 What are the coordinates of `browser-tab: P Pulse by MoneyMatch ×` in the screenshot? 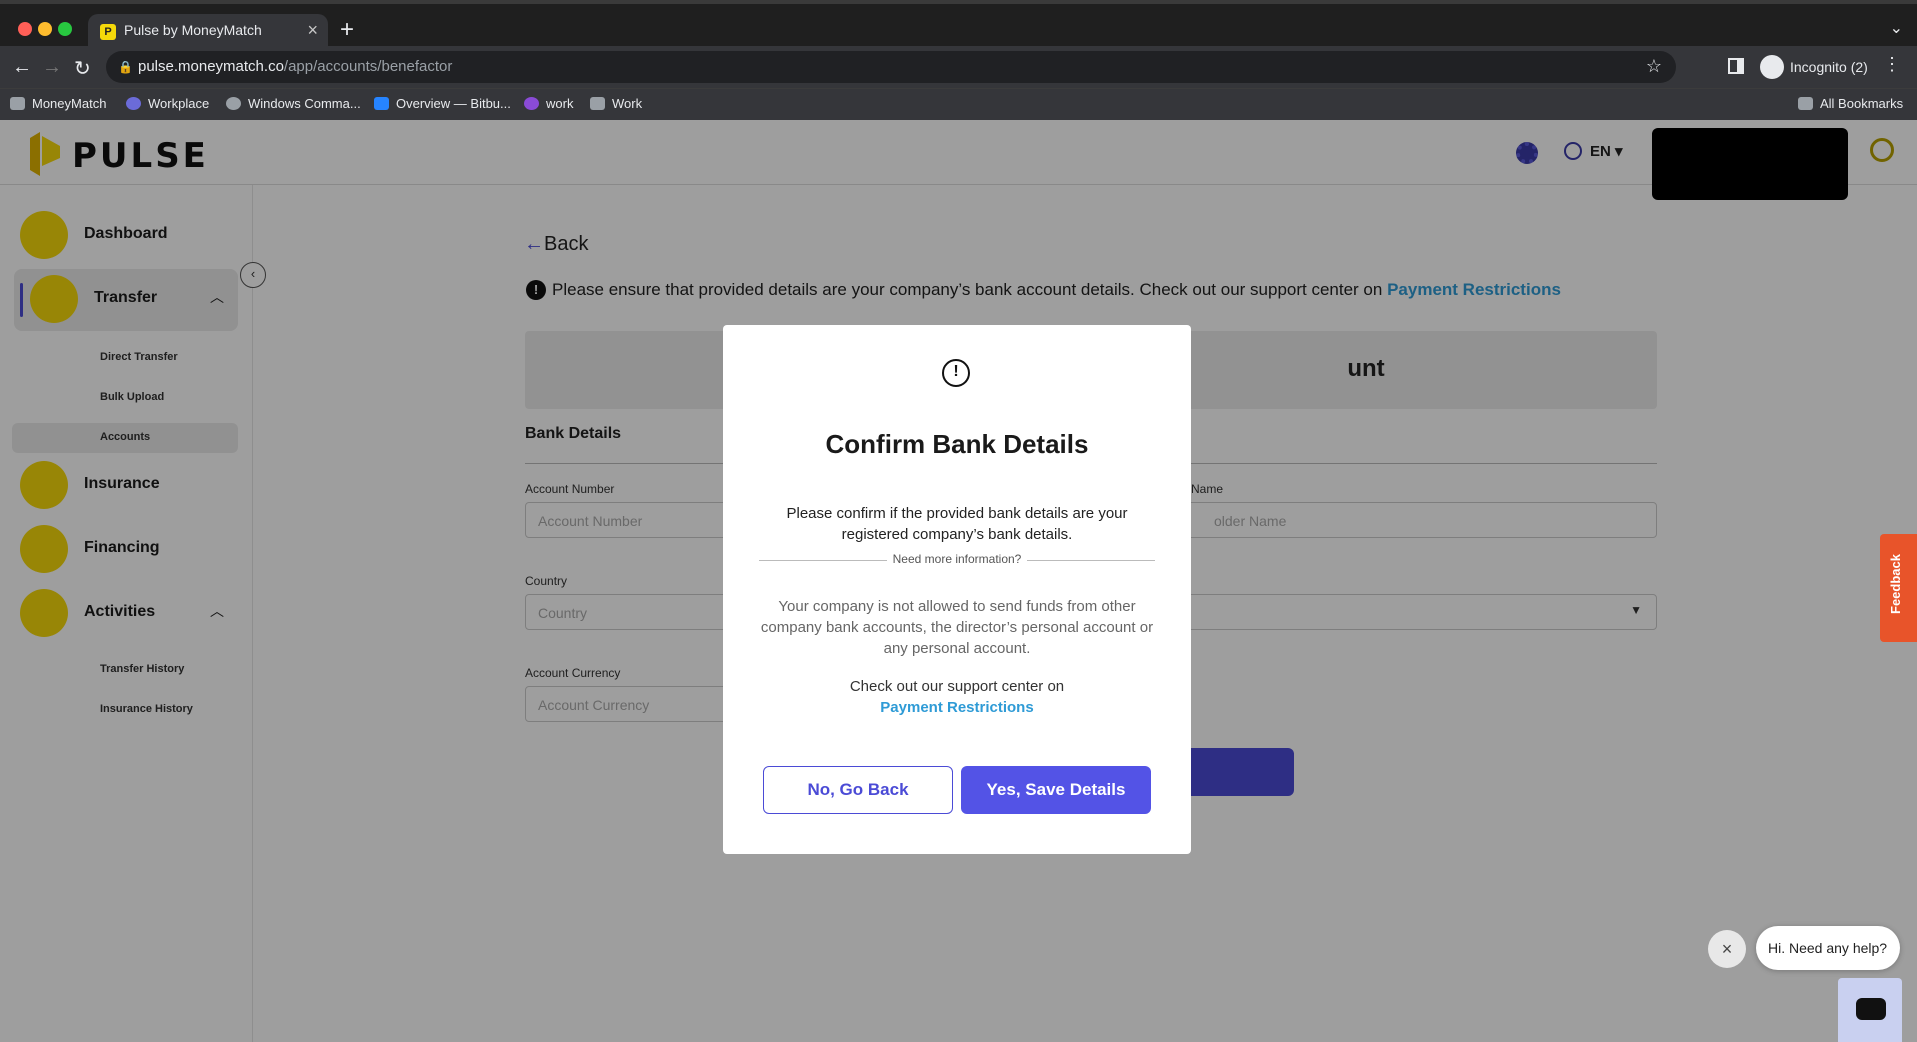 It's located at (208, 32).